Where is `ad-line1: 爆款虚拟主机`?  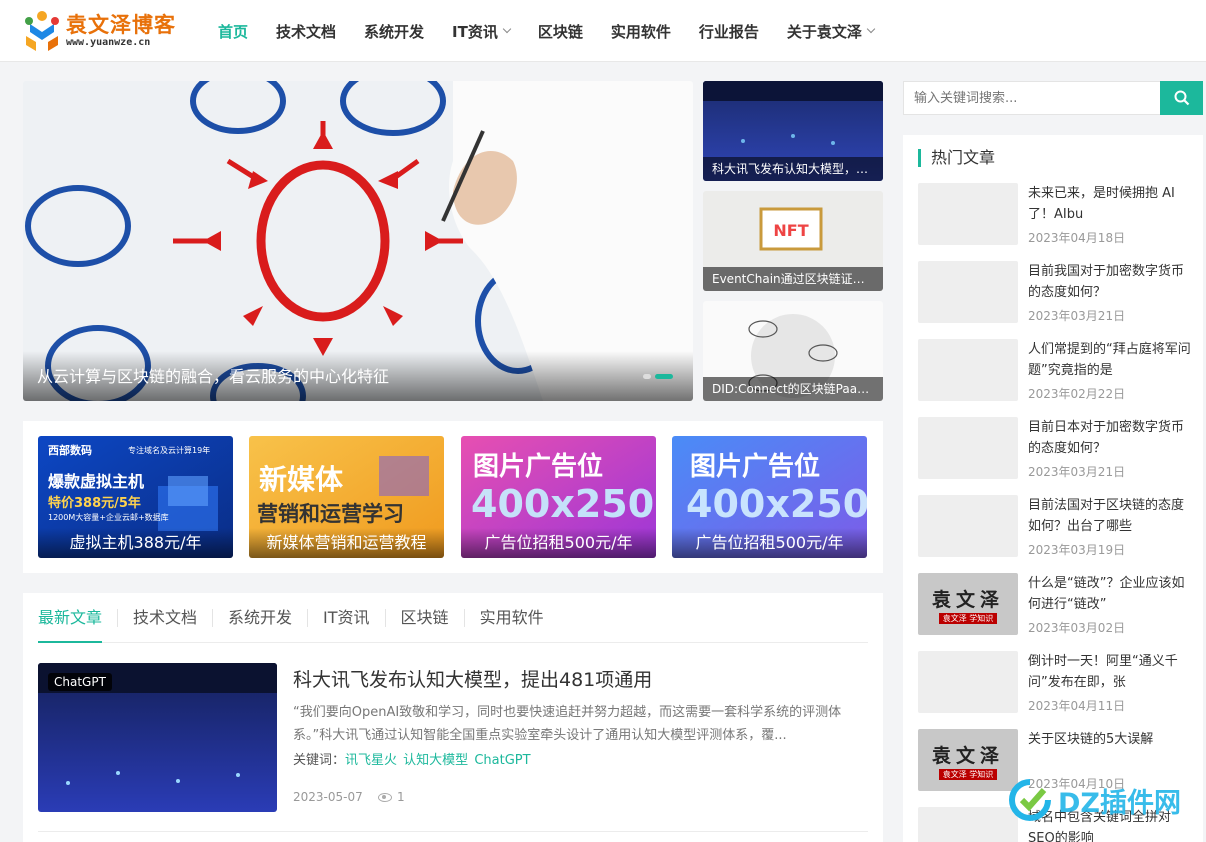 ad-line1: 爆款虚拟主机 is located at coordinates (96, 481).